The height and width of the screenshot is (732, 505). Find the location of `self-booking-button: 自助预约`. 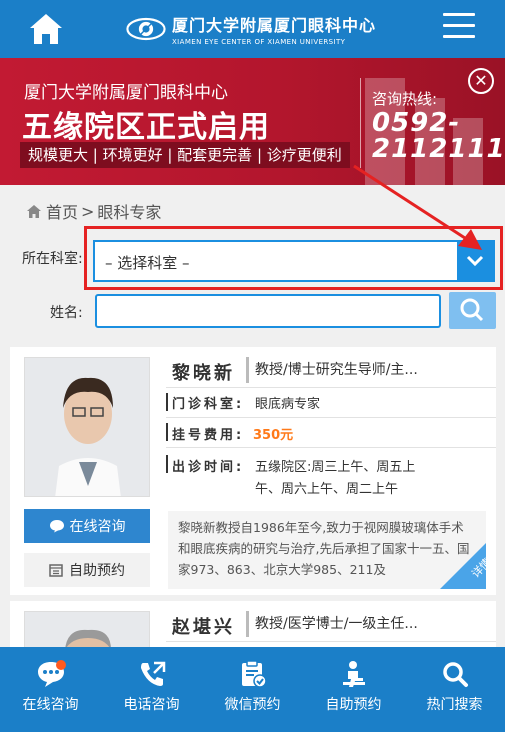

self-booking-button: 自助预约 is located at coordinates (87, 570).